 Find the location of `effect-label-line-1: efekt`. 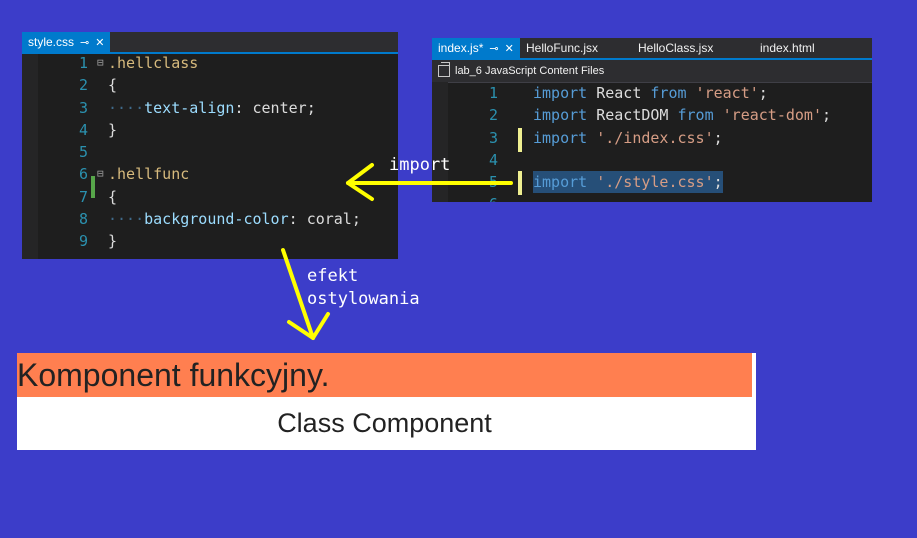

effect-label-line-1: efekt is located at coordinates (333, 276).